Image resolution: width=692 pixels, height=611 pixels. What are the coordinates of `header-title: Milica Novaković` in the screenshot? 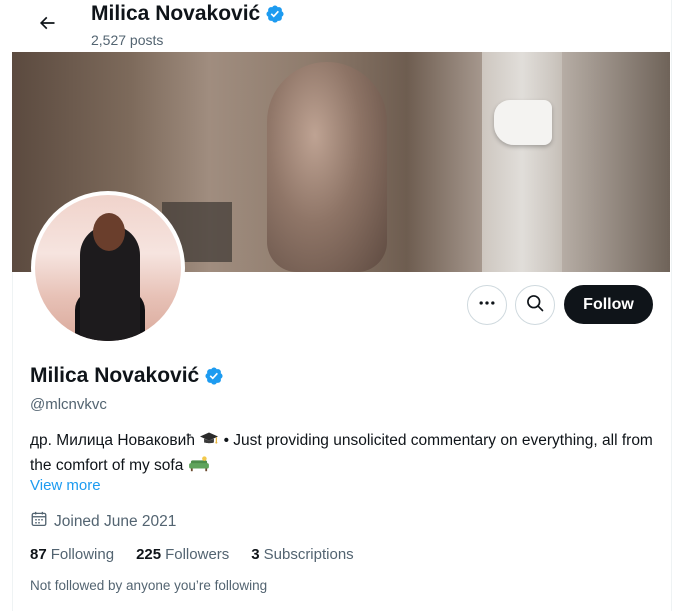 It's located at (188, 14).